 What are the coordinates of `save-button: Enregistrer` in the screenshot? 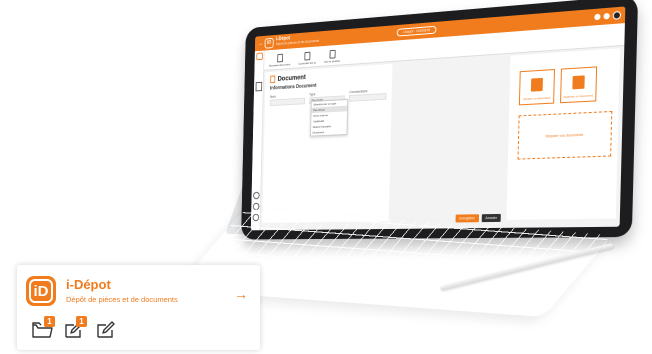 It's located at (467, 218).